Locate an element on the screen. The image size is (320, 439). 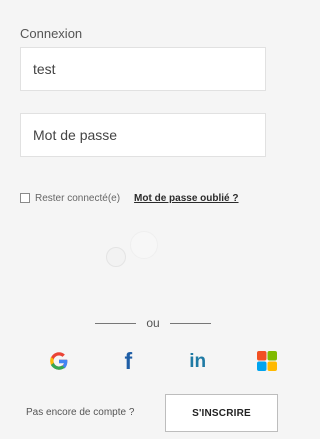
facebook-login-button: f is located at coordinates (128, 360).